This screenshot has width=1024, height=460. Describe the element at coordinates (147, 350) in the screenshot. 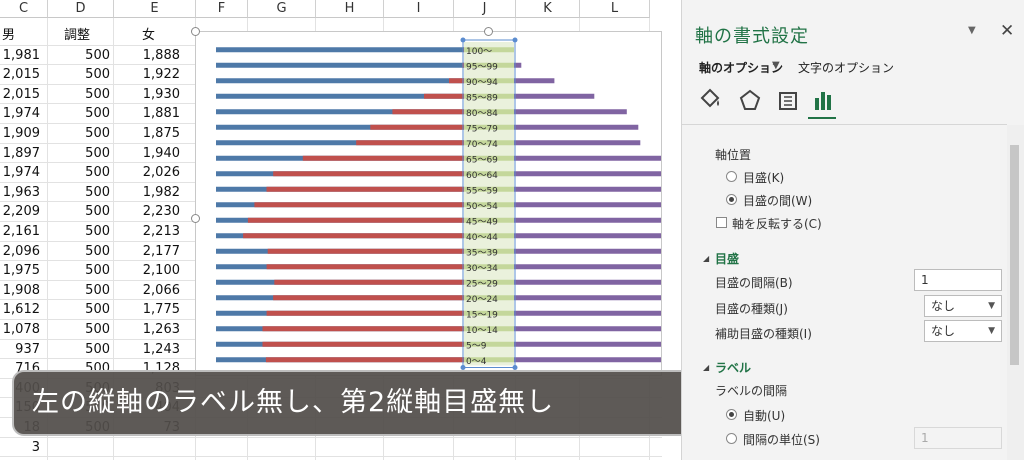

I see `cell-female: 1,243` at that location.